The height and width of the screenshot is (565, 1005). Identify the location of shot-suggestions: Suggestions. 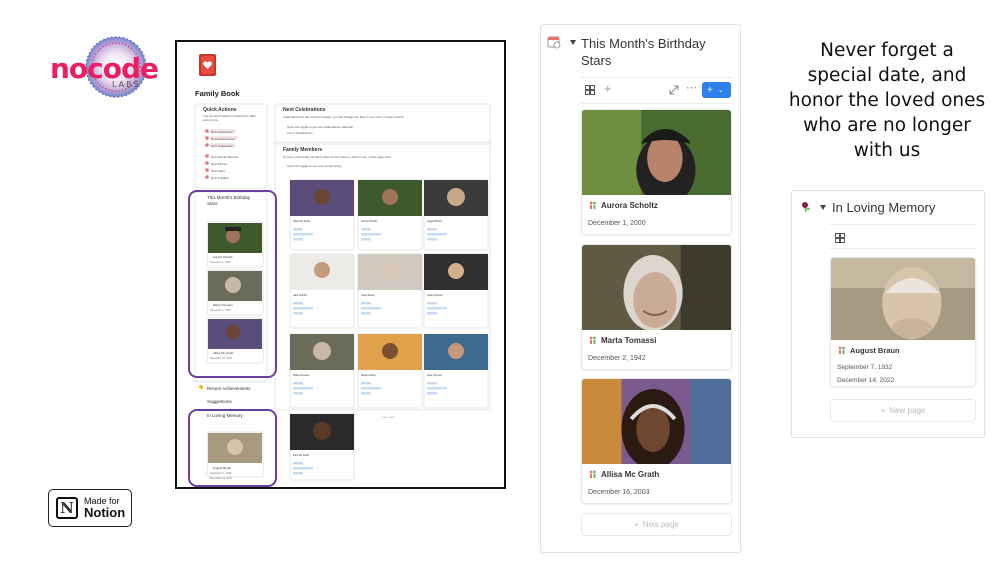
(219, 401).